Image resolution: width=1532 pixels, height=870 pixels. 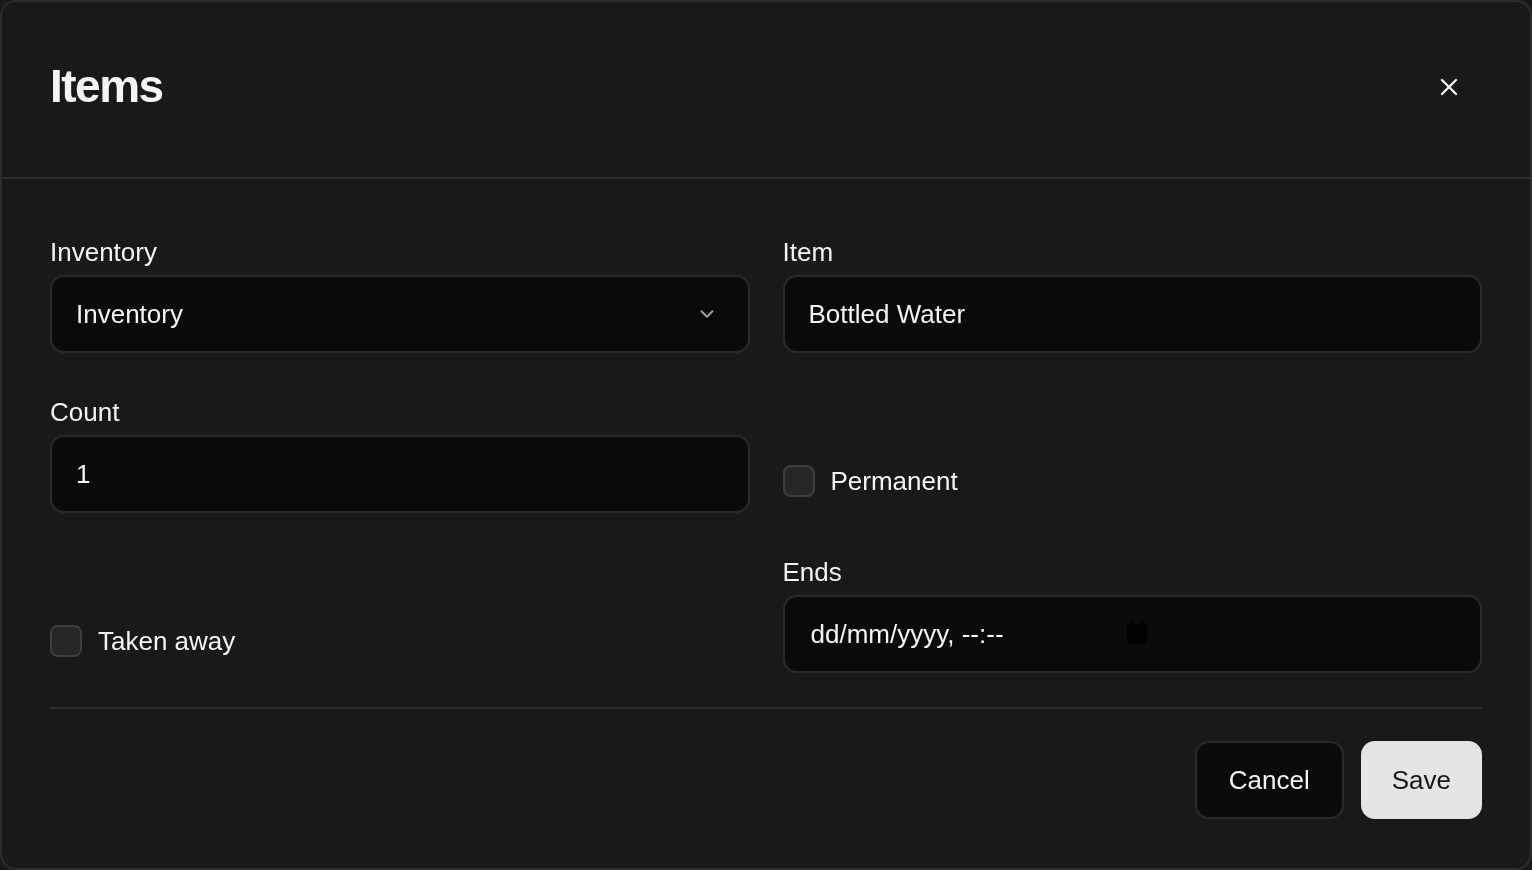 What do you see at coordinates (85, 412) in the screenshot?
I see `field-label: Count` at bounding box center [85, 412].